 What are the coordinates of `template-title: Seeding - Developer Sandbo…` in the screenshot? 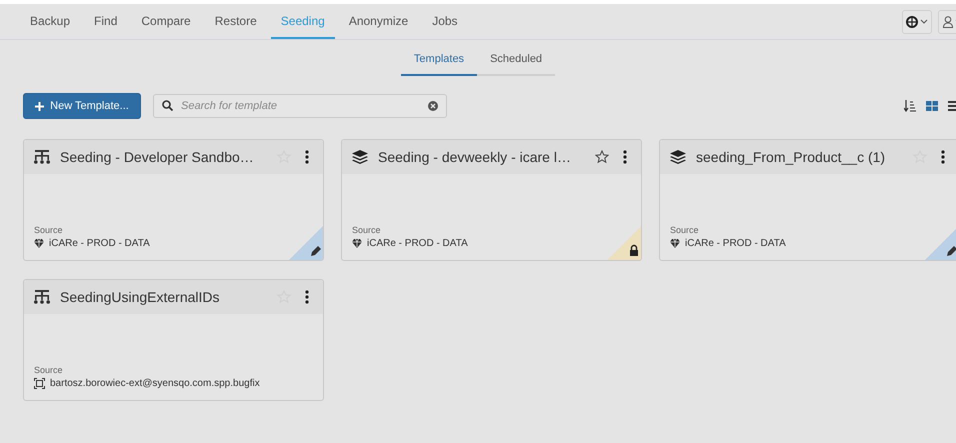 It's located at (157, 157).